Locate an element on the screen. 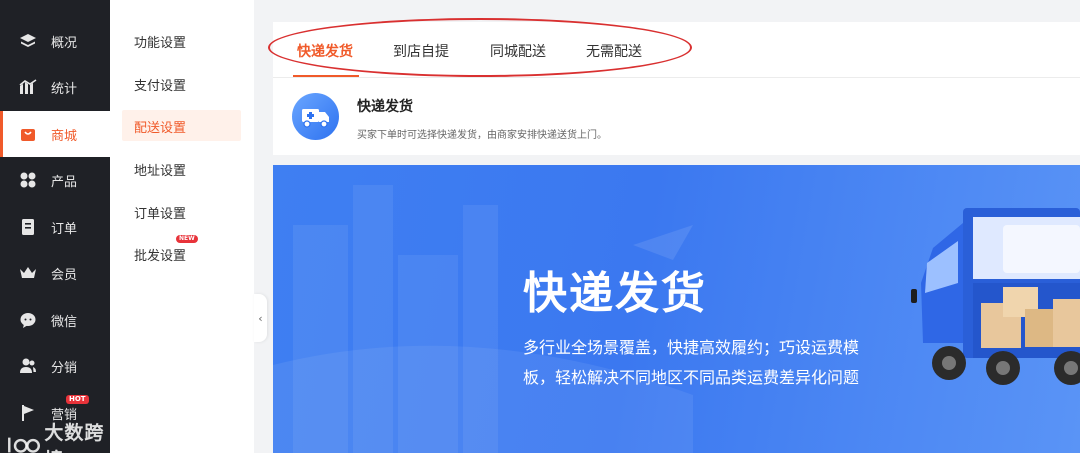 Image resolution: width=1080 pixels, height=453 pixels. submenu-item-address: 地址设置 is located at coordinates (181, 168).